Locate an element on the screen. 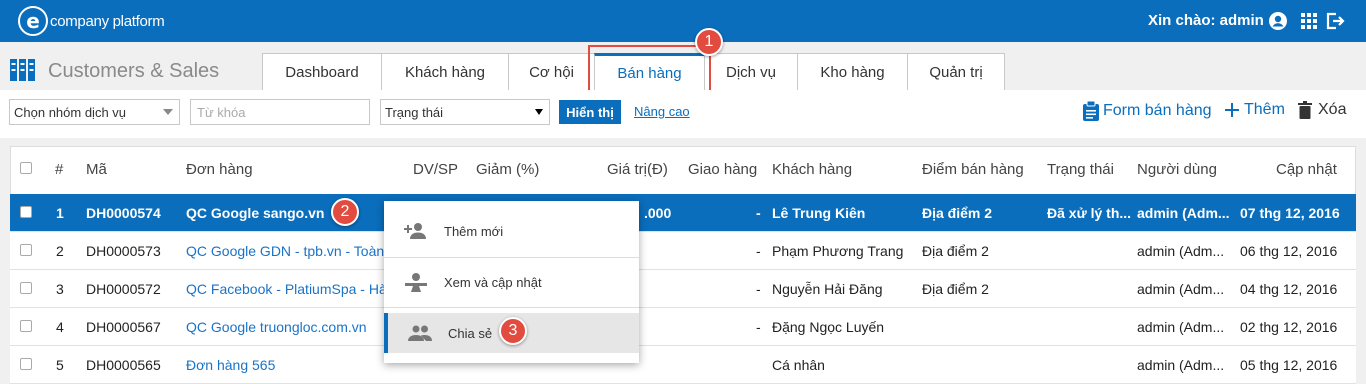 This screenshot has width=1366, height=384. row-num: 5 is located at coordinates (60, 365).